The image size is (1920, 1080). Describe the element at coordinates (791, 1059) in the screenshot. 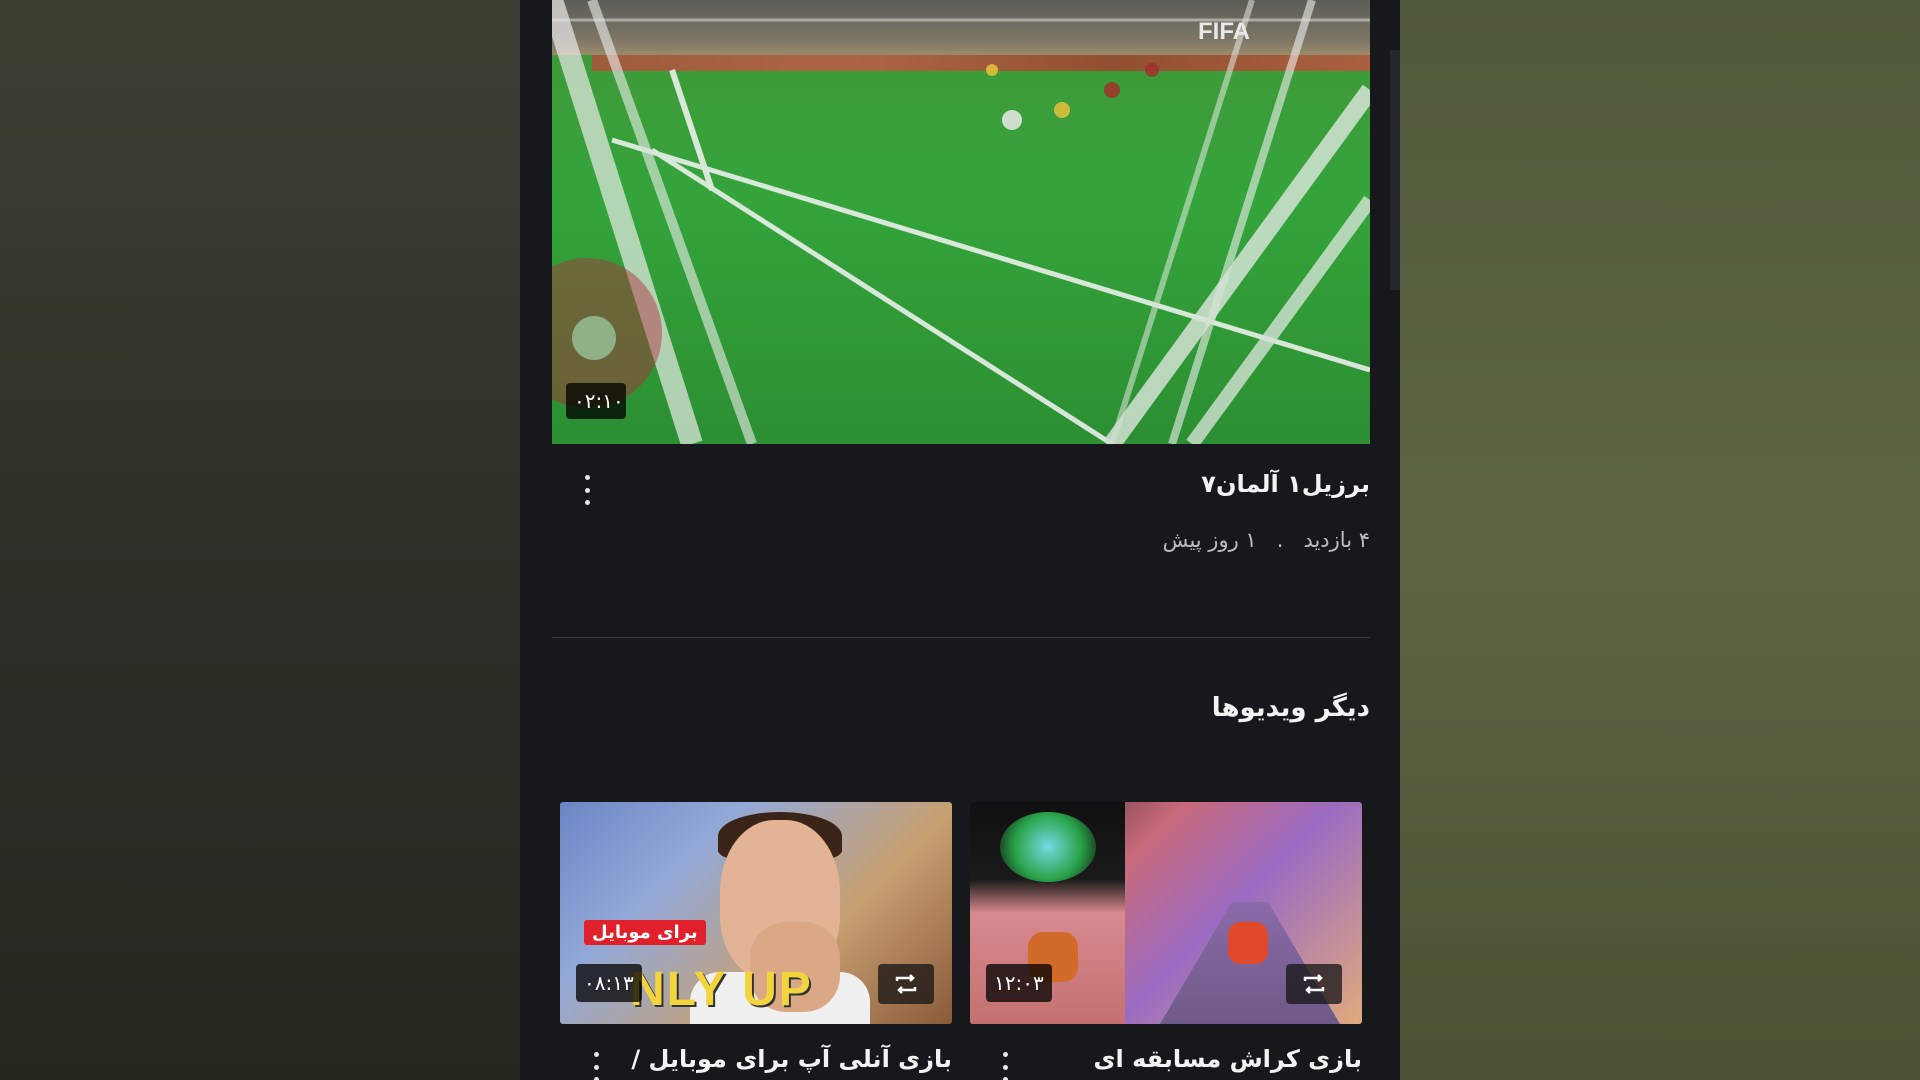

I see `video-title: بازی آنلی آپ برای موبایل /` at that location.